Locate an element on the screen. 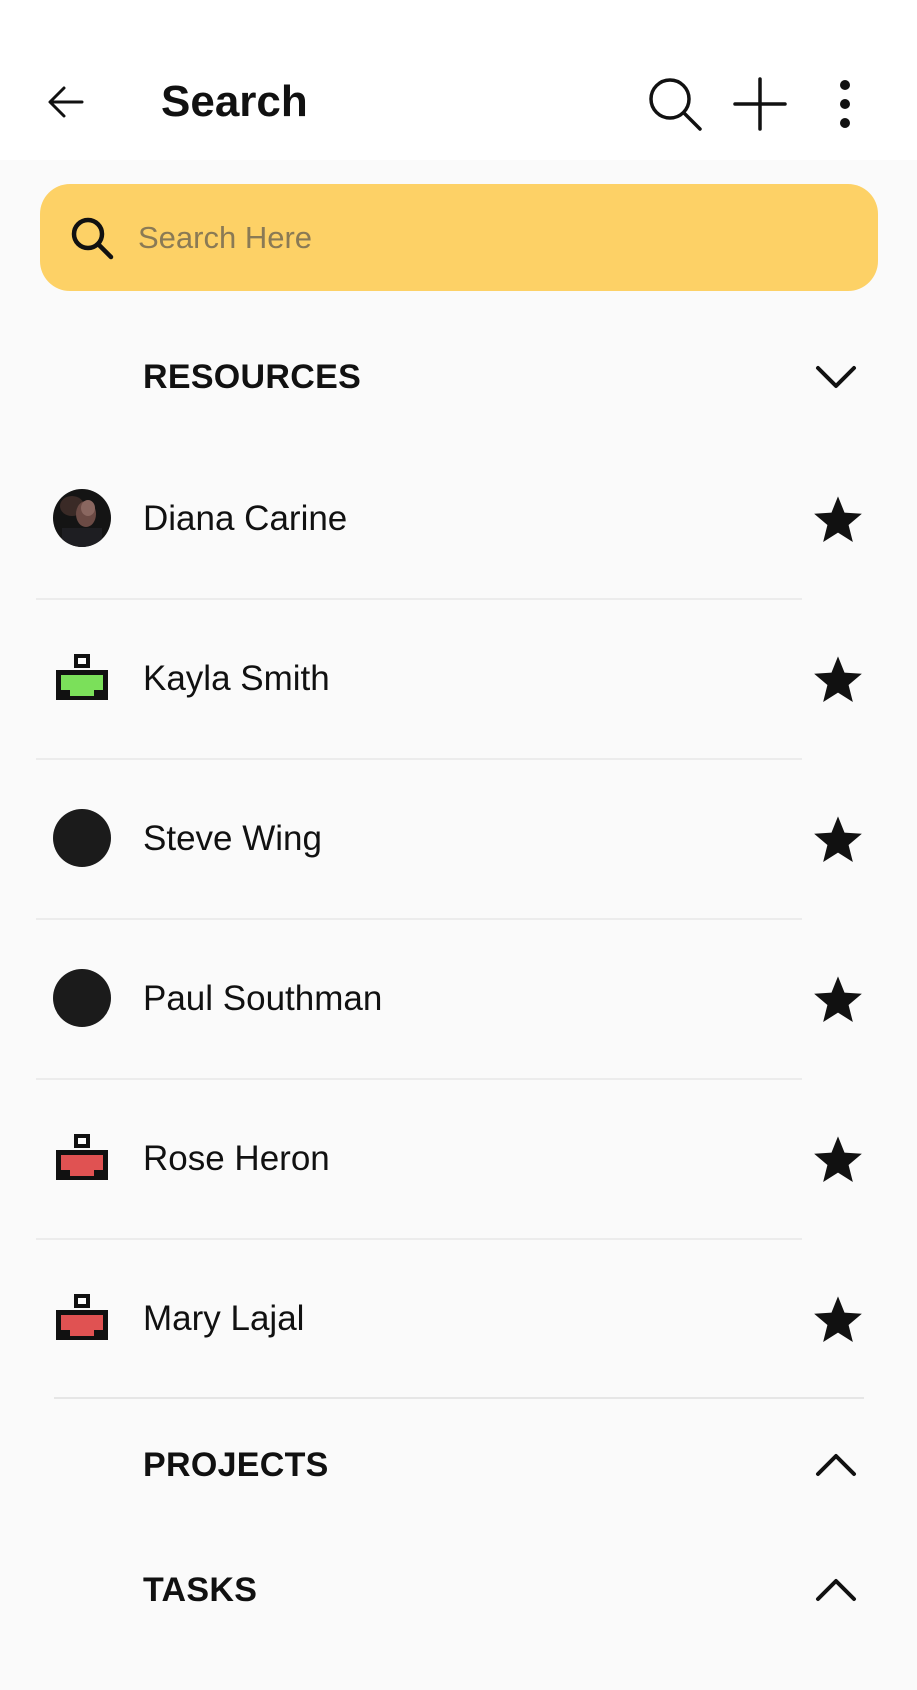  plus-icon is located at coordinates (760, 104).